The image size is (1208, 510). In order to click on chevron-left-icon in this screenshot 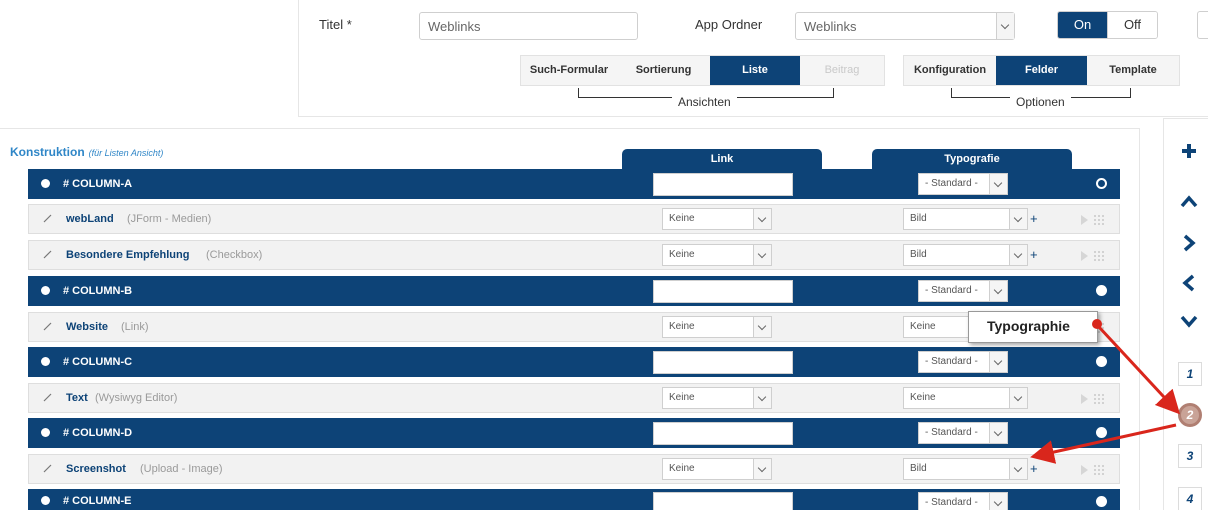, I will do `click(1189, 283)`.